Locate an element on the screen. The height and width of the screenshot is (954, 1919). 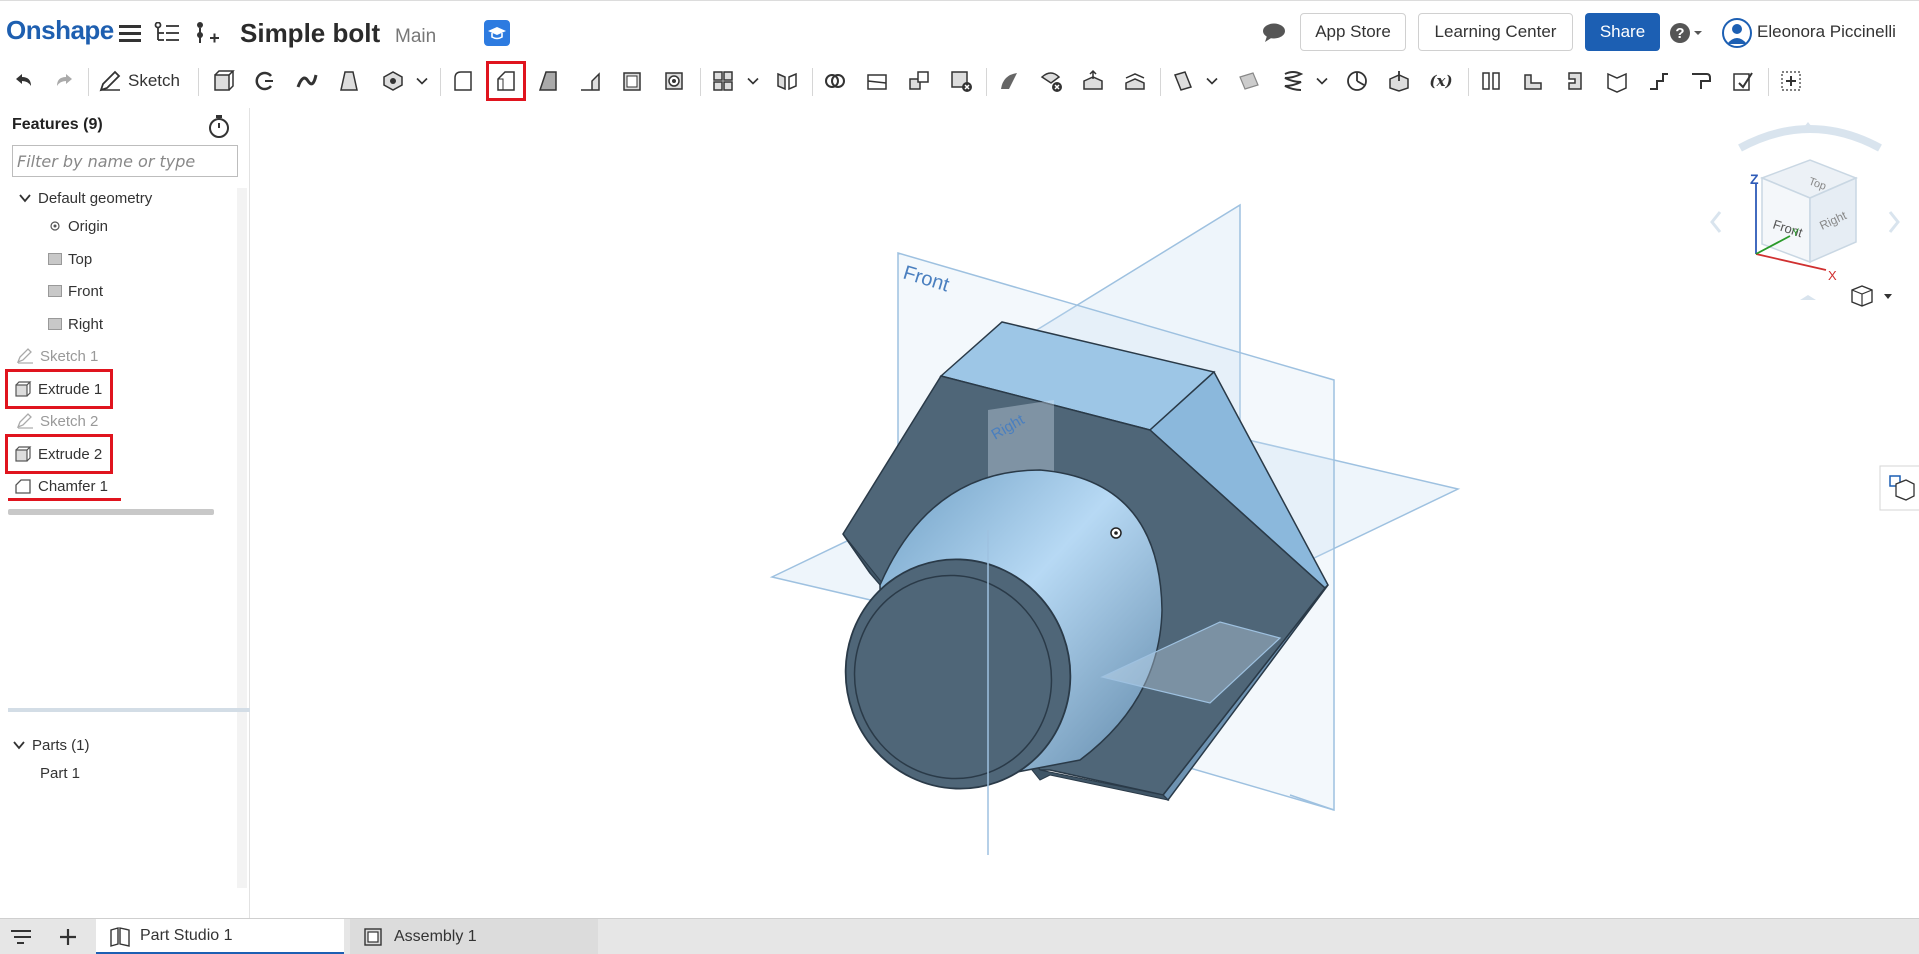
feature-right-plane: Right is located at coordinates (75, 324).